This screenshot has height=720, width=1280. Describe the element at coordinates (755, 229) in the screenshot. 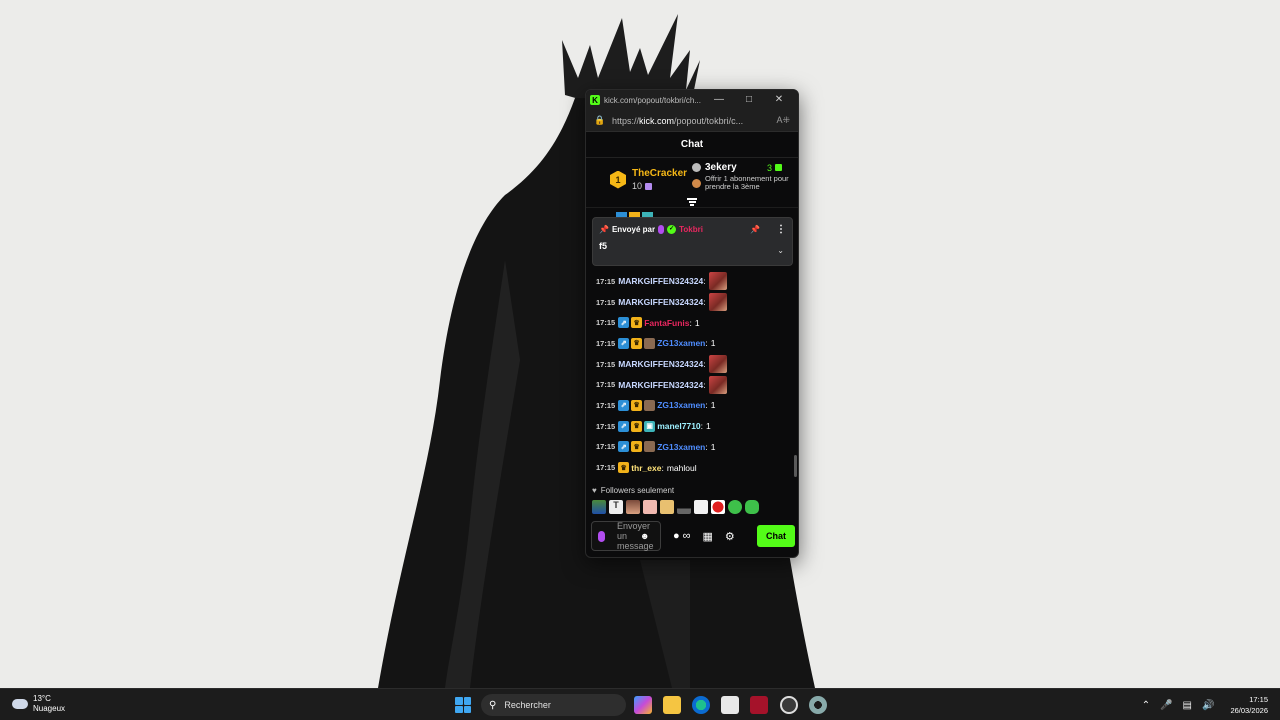

I see `unpin-icon: 📌` at that location.